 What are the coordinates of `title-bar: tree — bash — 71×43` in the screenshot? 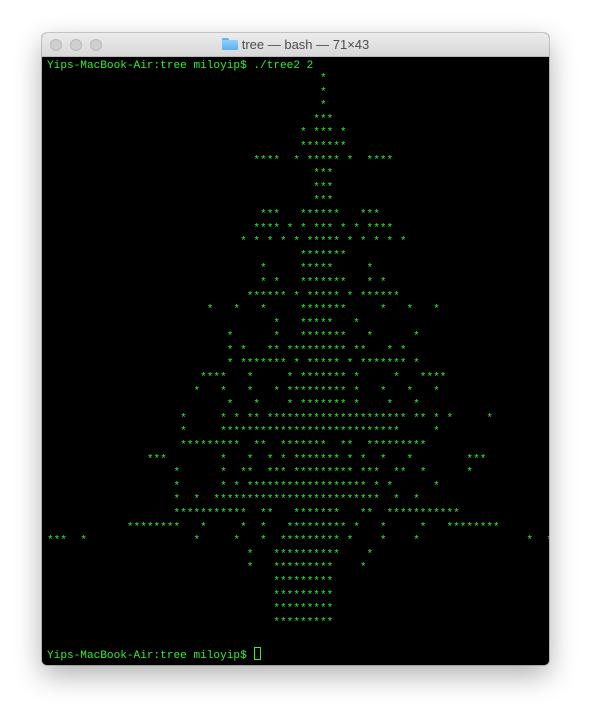 It's located at (295, 45).